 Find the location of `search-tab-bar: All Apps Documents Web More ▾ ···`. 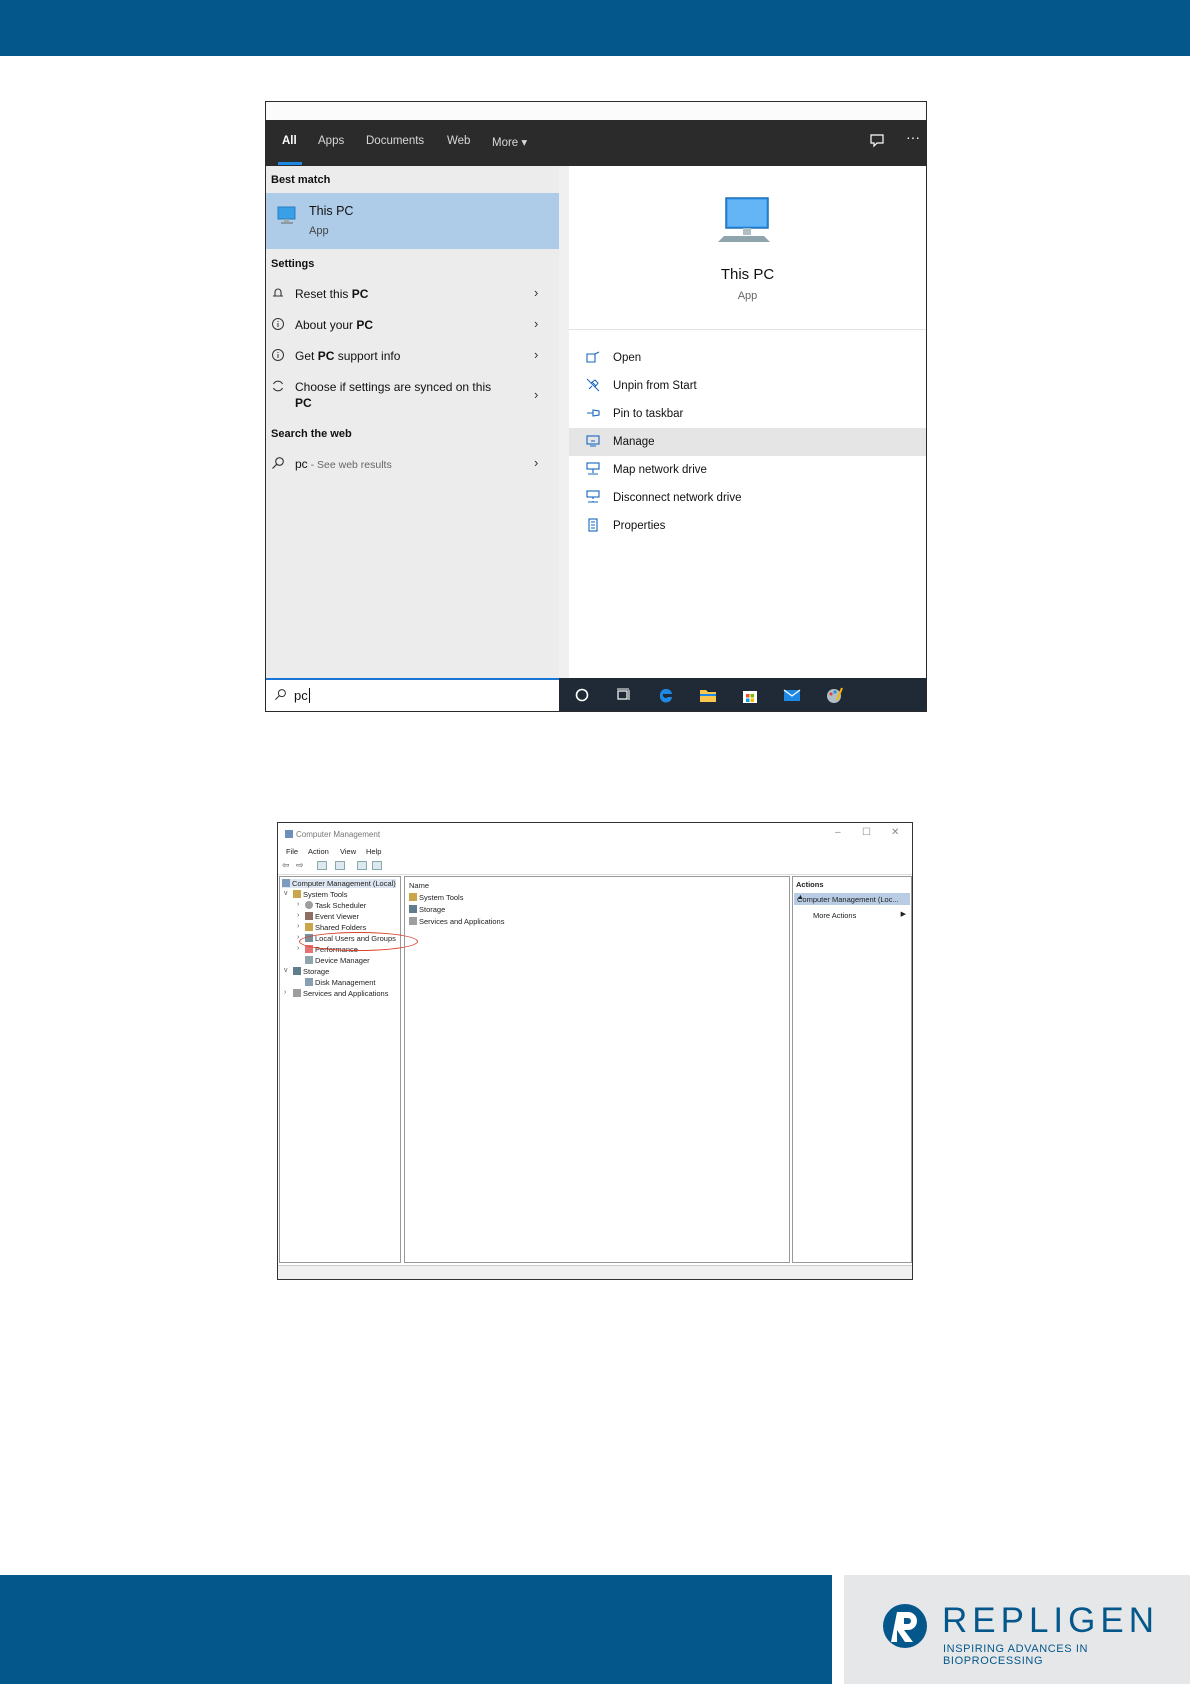

search-tab-bar: All Apps Documents Web More ▾ ··· is located at coordinates (596, 143).